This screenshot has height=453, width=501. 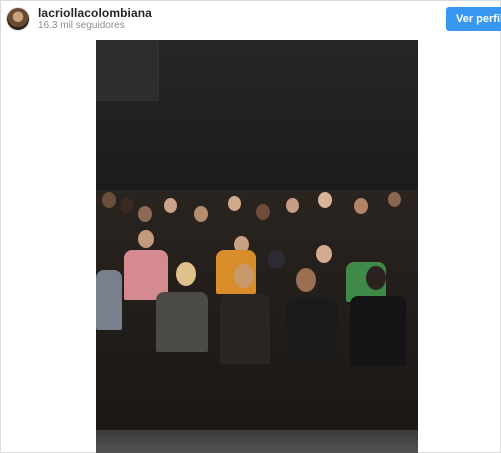 What do you see at coordinates (127, 70) in the screenshot?
I see `photo-wall-panel` at bounding box center [127, 70].